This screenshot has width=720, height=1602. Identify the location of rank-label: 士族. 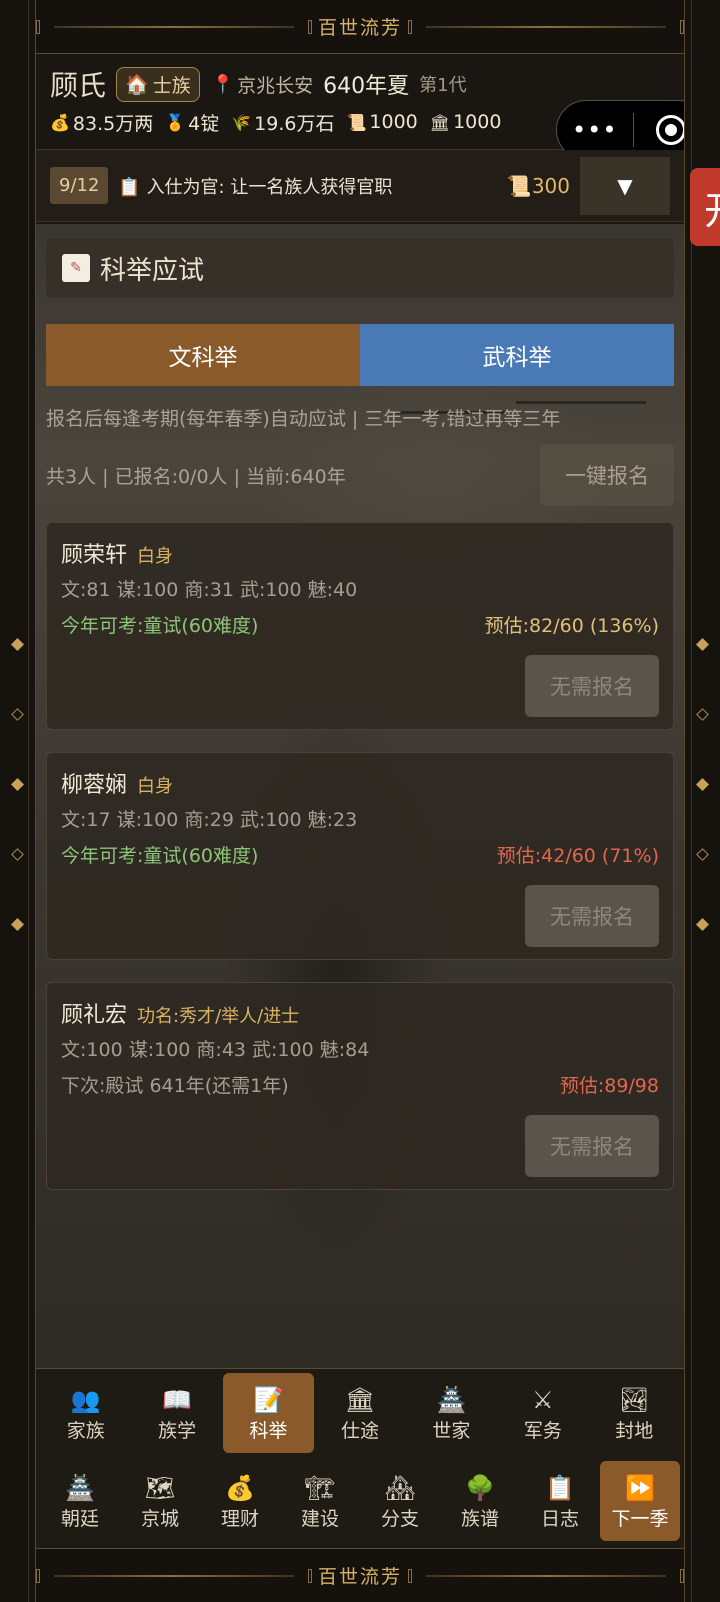
(171, 85).